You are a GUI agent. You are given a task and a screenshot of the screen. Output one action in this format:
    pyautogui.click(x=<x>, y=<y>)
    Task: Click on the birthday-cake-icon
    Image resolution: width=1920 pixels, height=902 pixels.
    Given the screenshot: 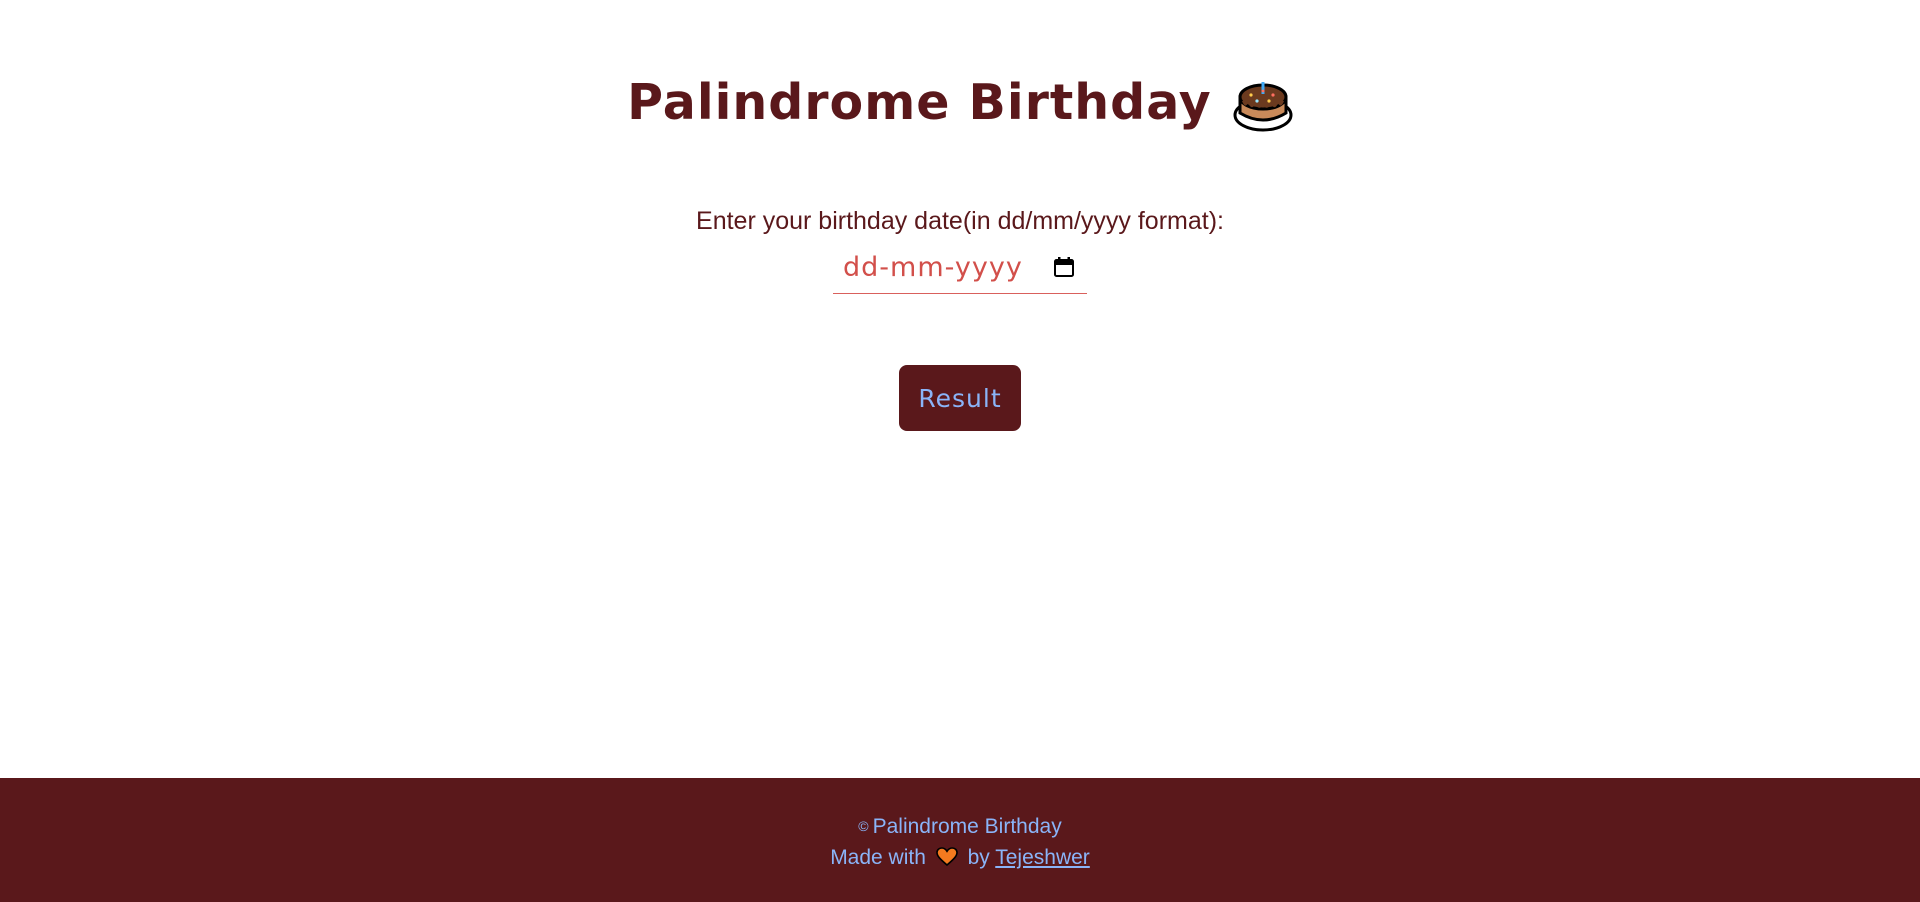 What is the action you would take?
    pyautogui.click(x=1263, y=107)
    